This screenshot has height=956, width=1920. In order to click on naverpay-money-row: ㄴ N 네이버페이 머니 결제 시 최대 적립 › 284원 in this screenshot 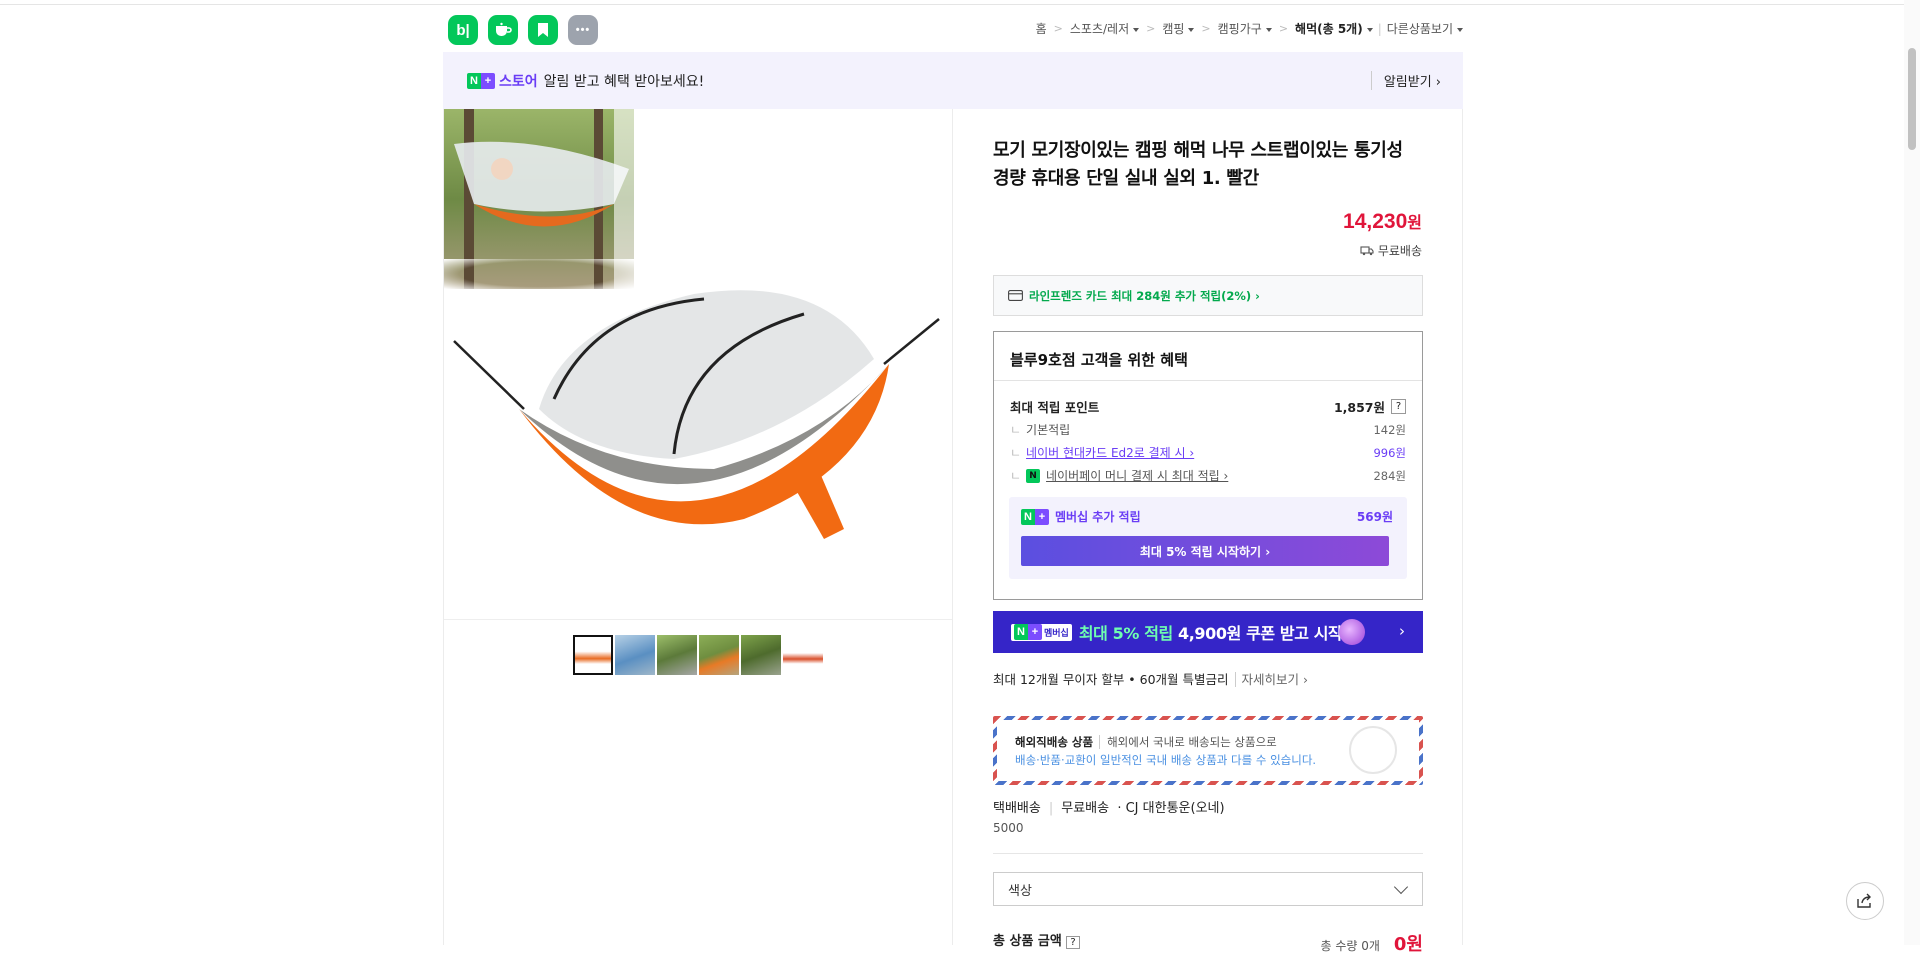, I will do `click(1208, 475)`.